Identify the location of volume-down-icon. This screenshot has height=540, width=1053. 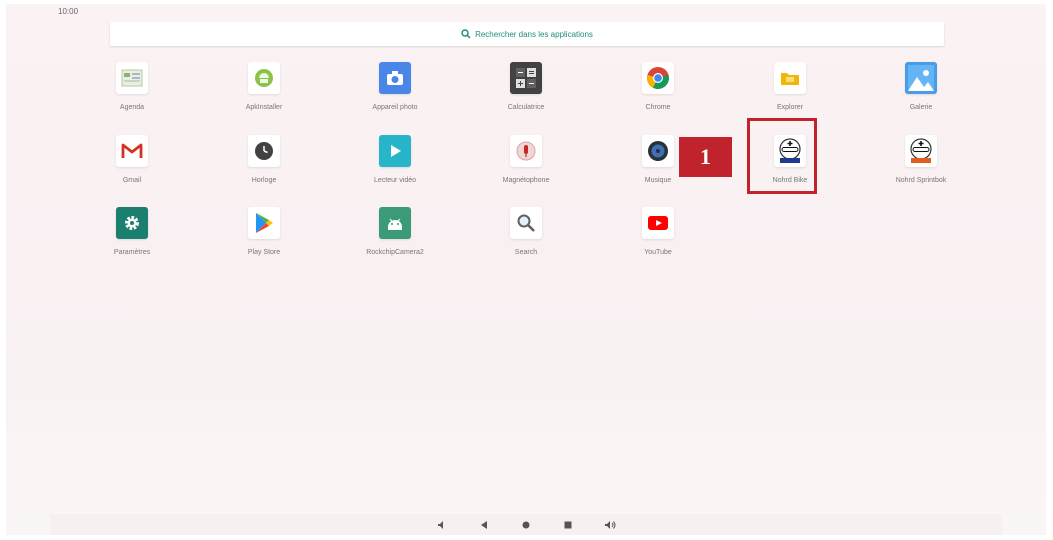
(442, 525).